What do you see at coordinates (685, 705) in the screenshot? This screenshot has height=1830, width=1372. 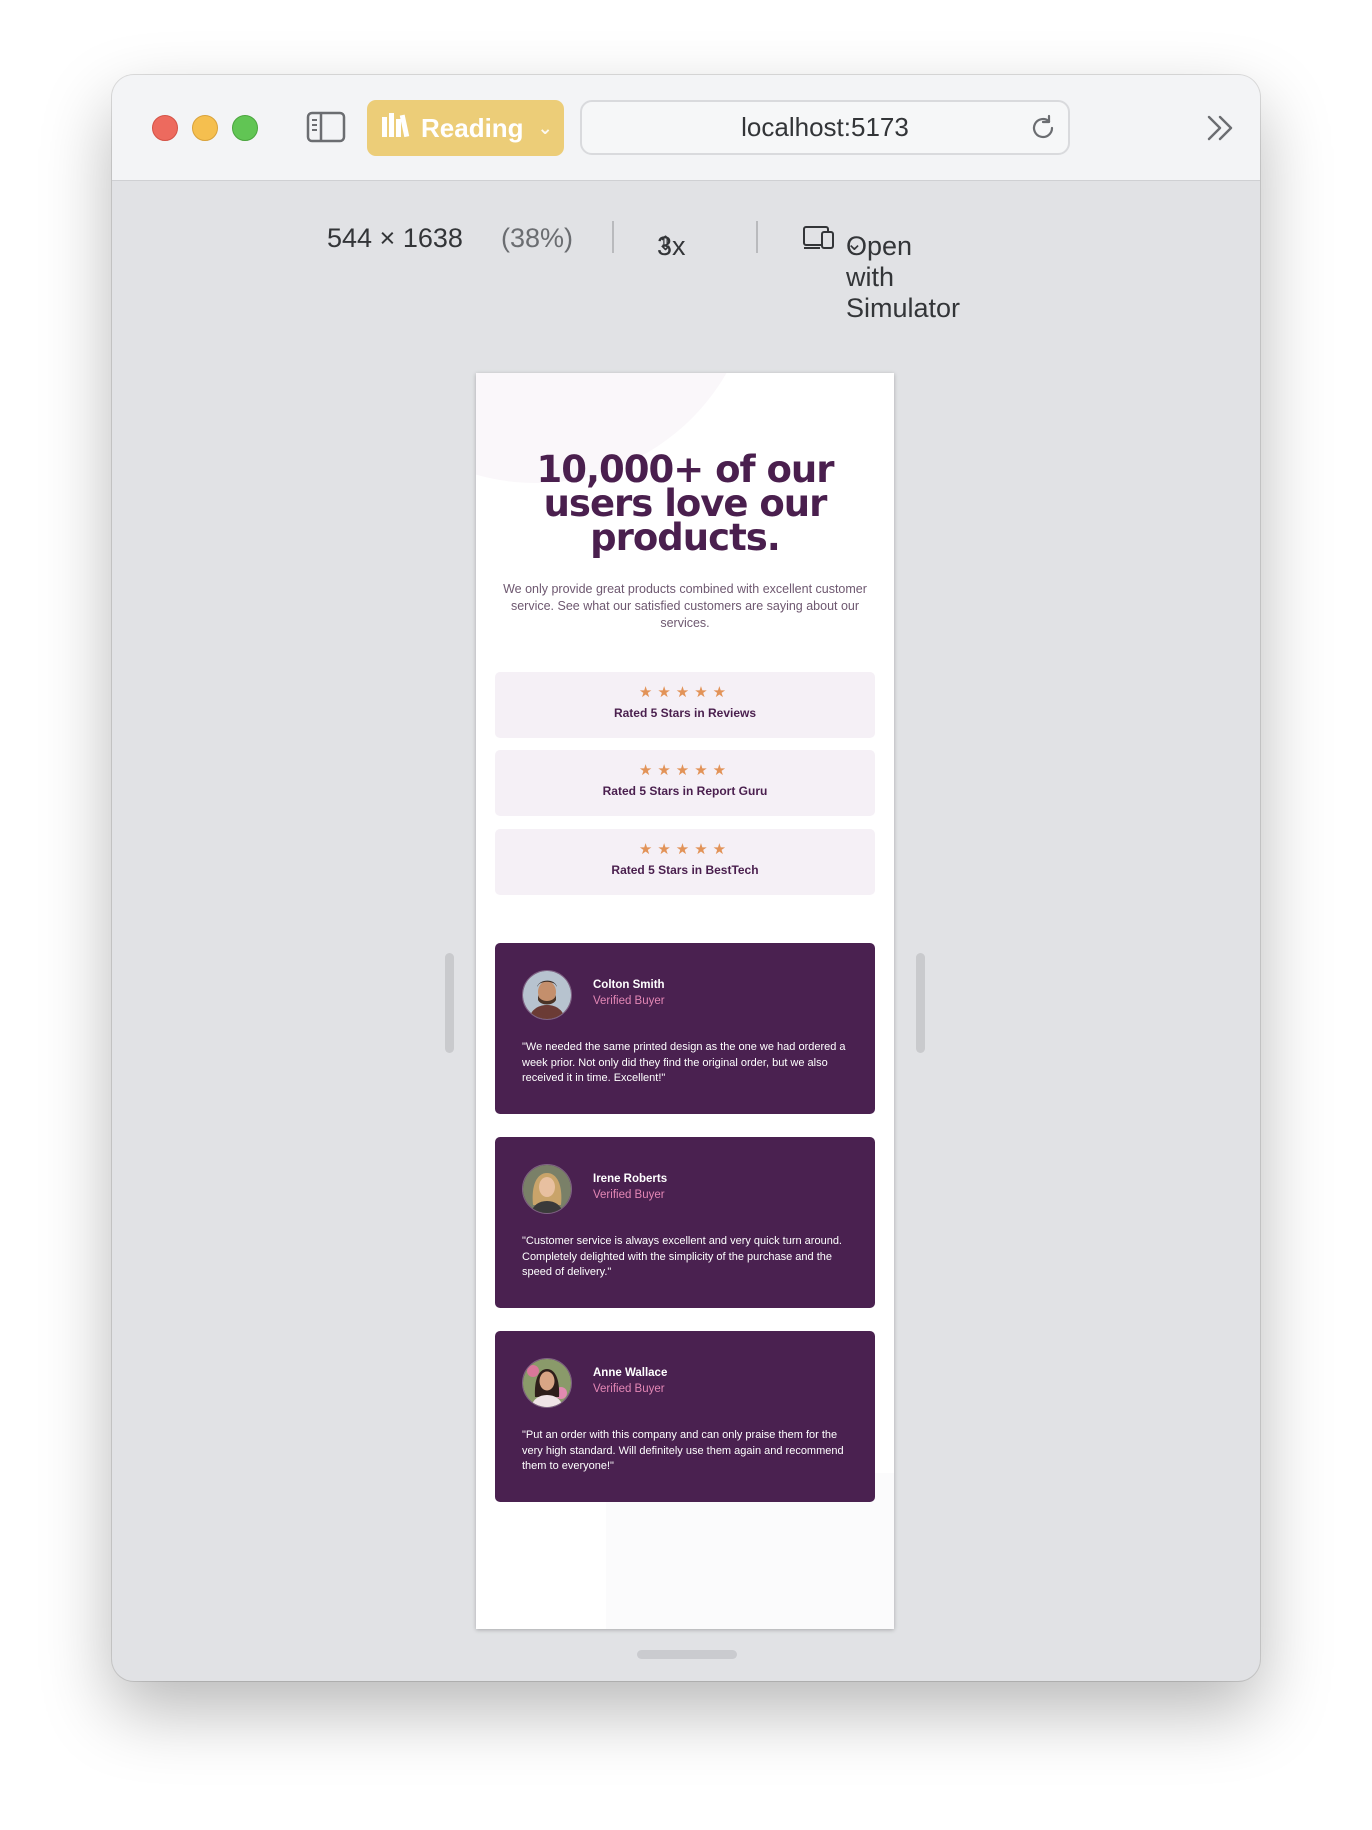 I see `rating-card: ★★★★★ Rated 5 Stars in Reviews` at bounding box center [685, 705].